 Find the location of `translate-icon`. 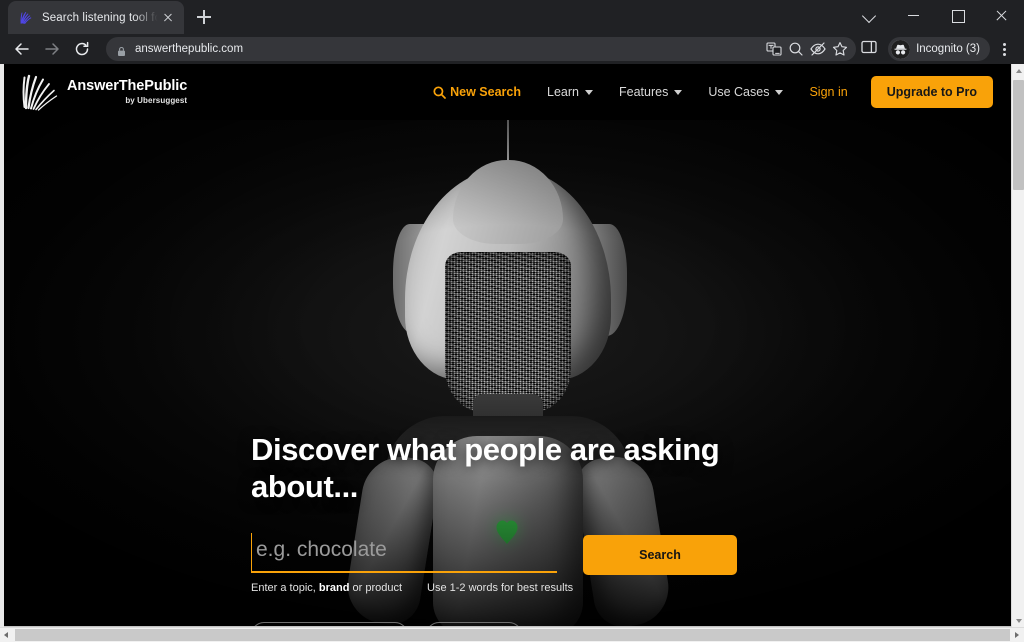

translate-icon is located at coordinates (774, 49).